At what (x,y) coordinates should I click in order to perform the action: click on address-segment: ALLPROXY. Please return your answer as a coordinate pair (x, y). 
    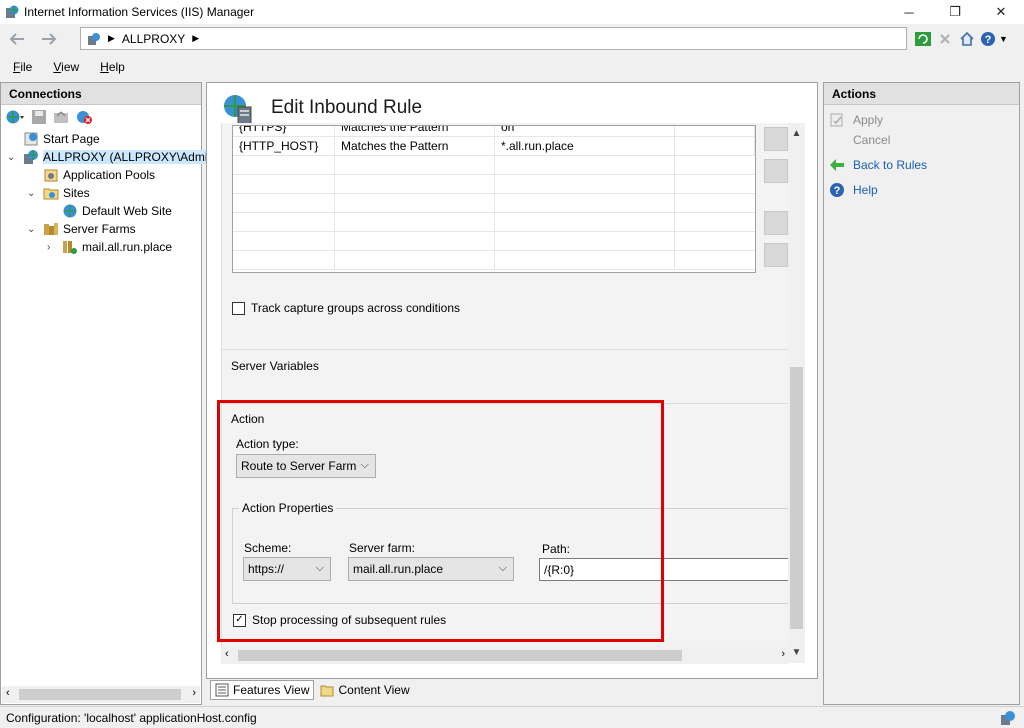
    Looking at the image, I should click on (153, 39).